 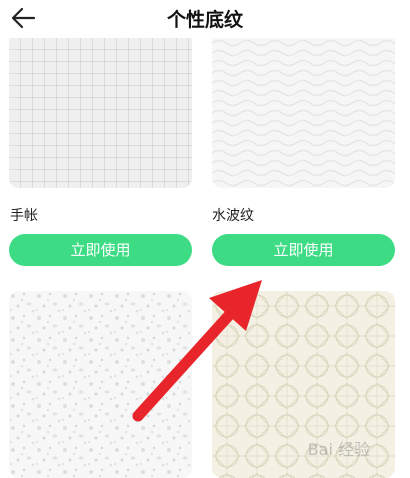 I want to click on page-title: 个性底纹, so click(x=204, y=20).